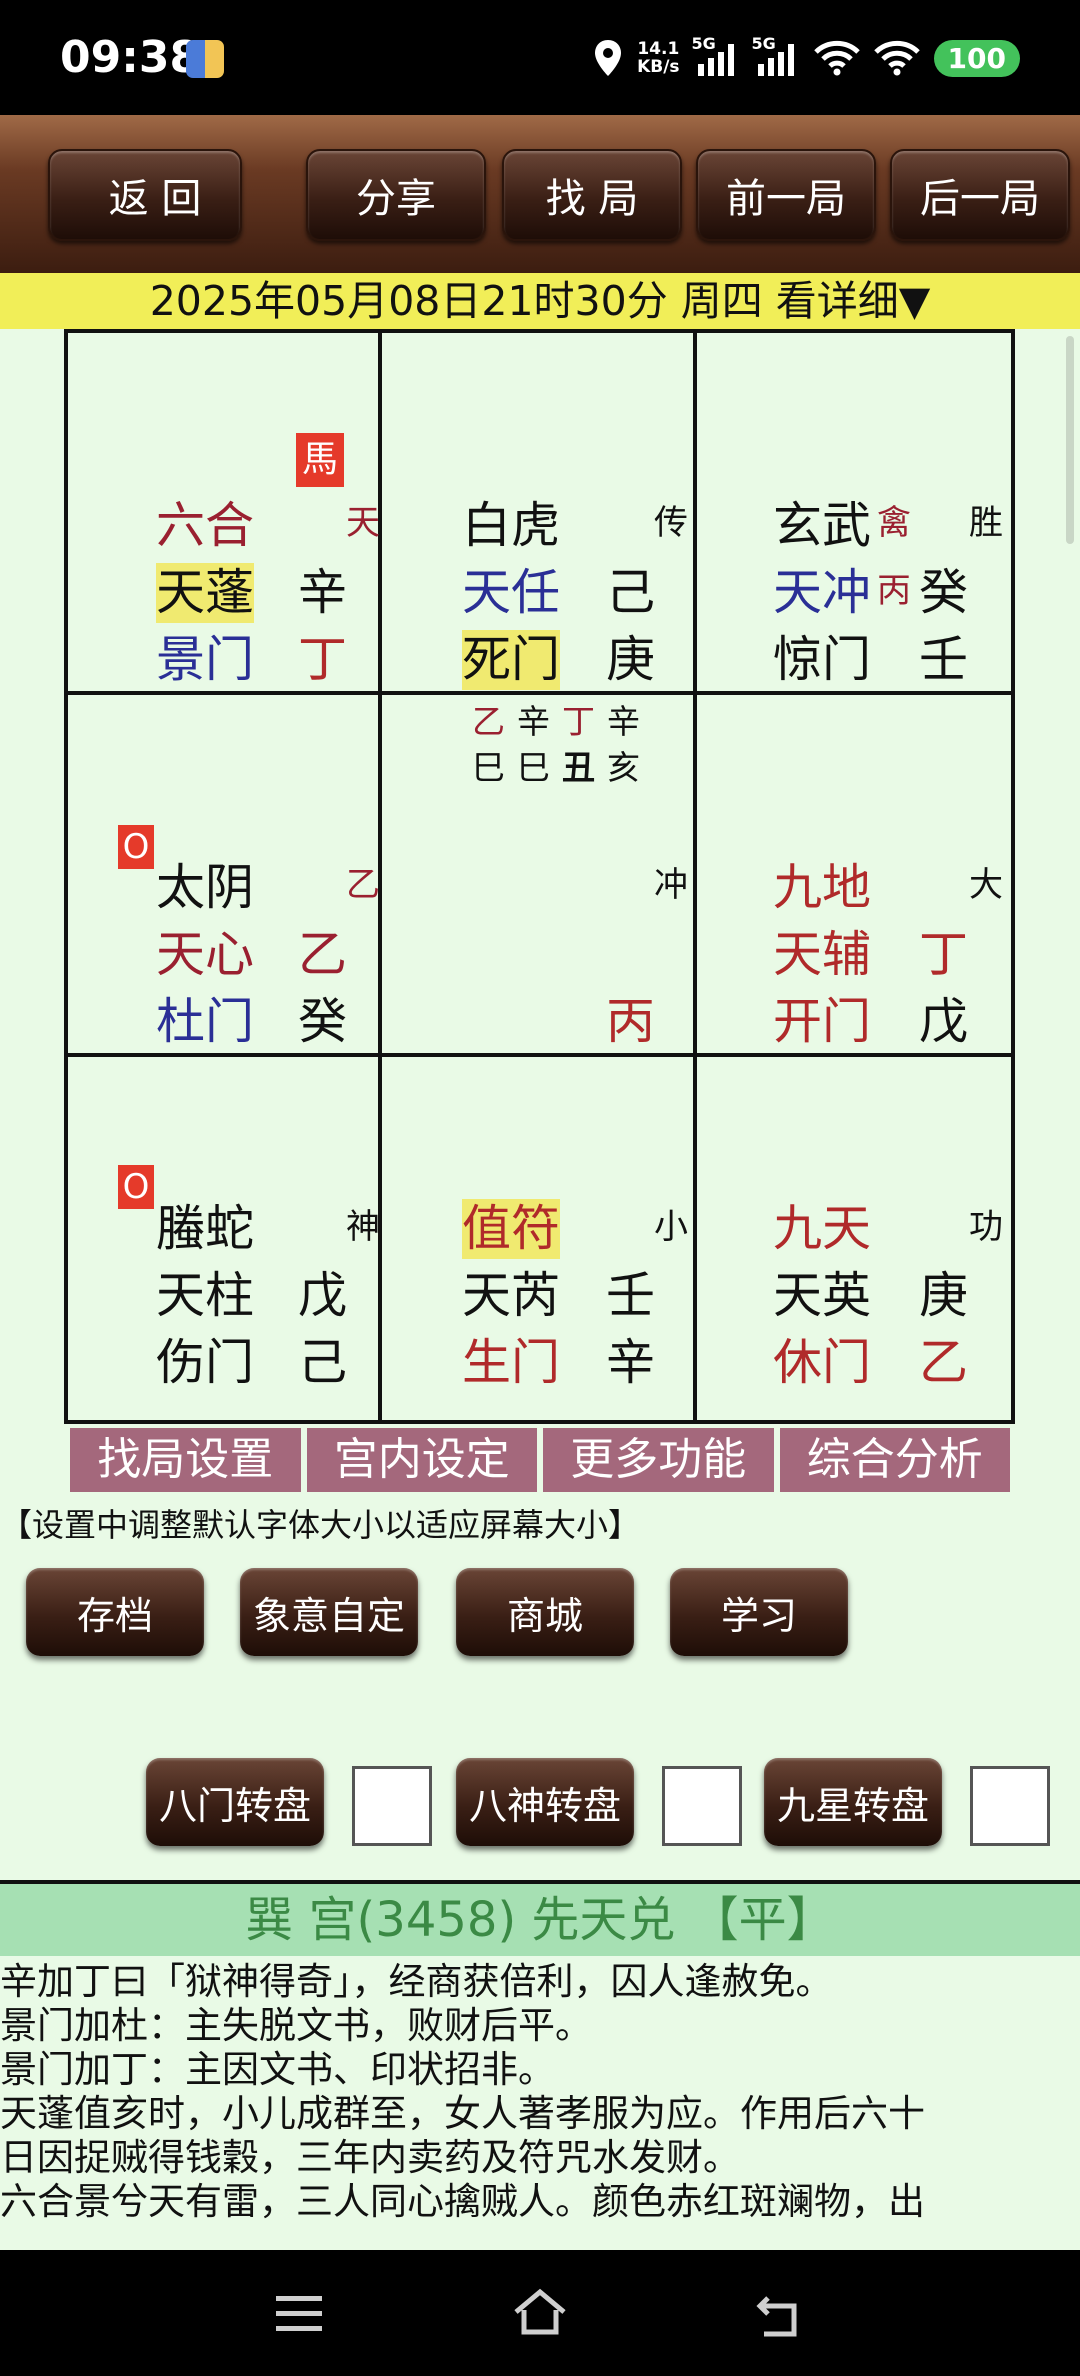  What do you see at coordinates (205, 1228) in the screenshot?
I see `god-label: 螣蛇` at bounding box center [205, 1228].